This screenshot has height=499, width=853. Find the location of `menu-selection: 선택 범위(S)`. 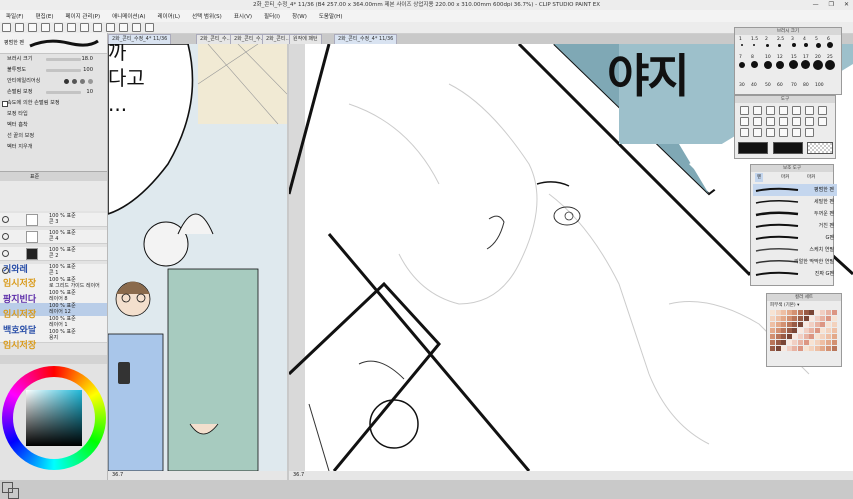

menu-selection: 선택 범위(S) is located at coordinates (207, 16).